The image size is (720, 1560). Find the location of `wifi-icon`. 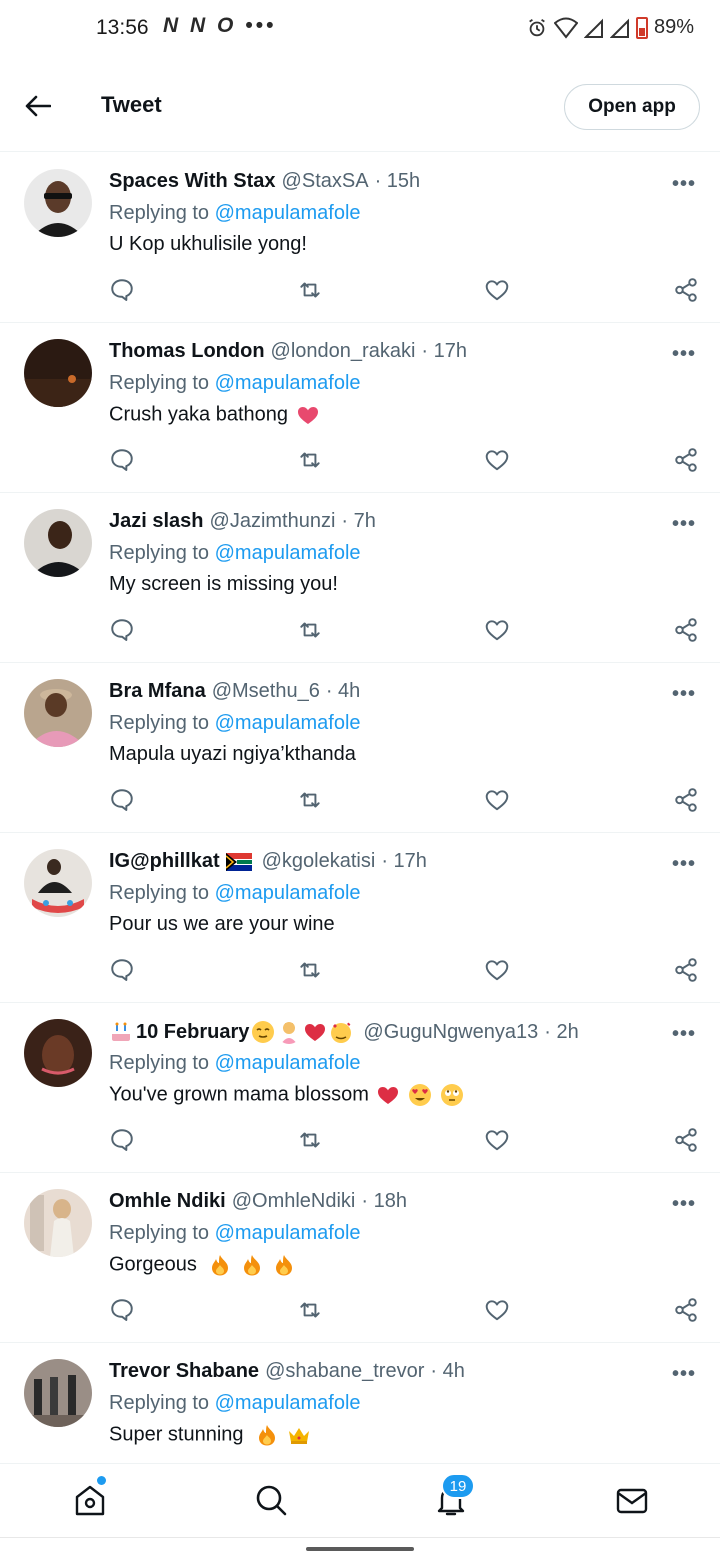

wifi-icon is located at coordinates (565, 28).